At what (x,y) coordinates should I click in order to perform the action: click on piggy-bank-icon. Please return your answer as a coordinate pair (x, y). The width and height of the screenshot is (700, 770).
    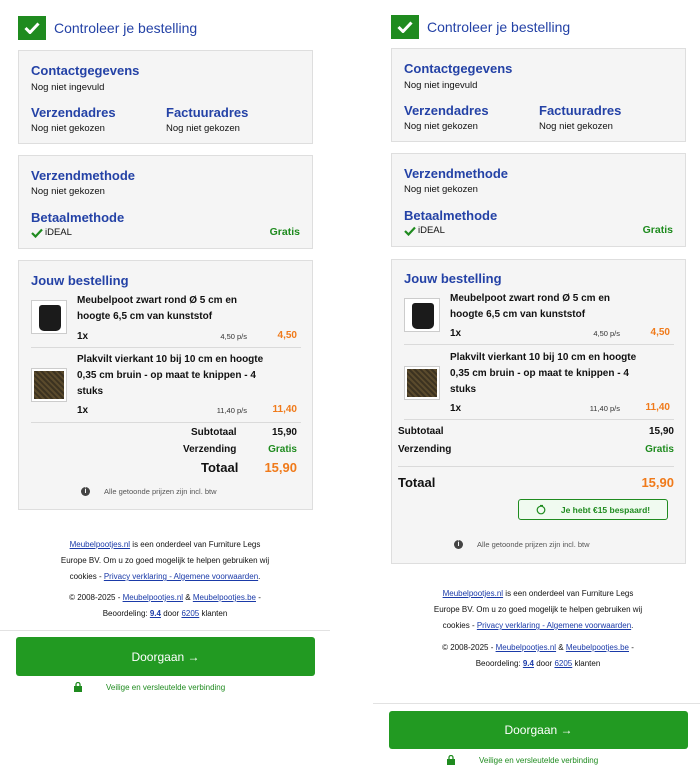
    Looking at the image, I should click on (541, 509).